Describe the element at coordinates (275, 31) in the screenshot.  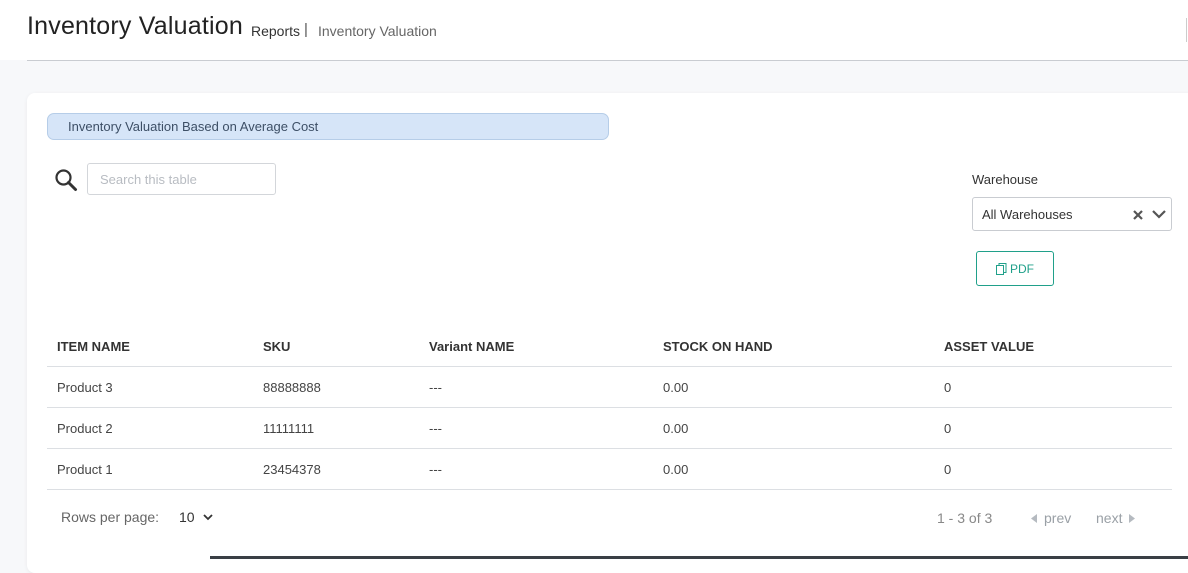
I see `breadcrumb-reports: Reports` at that location.